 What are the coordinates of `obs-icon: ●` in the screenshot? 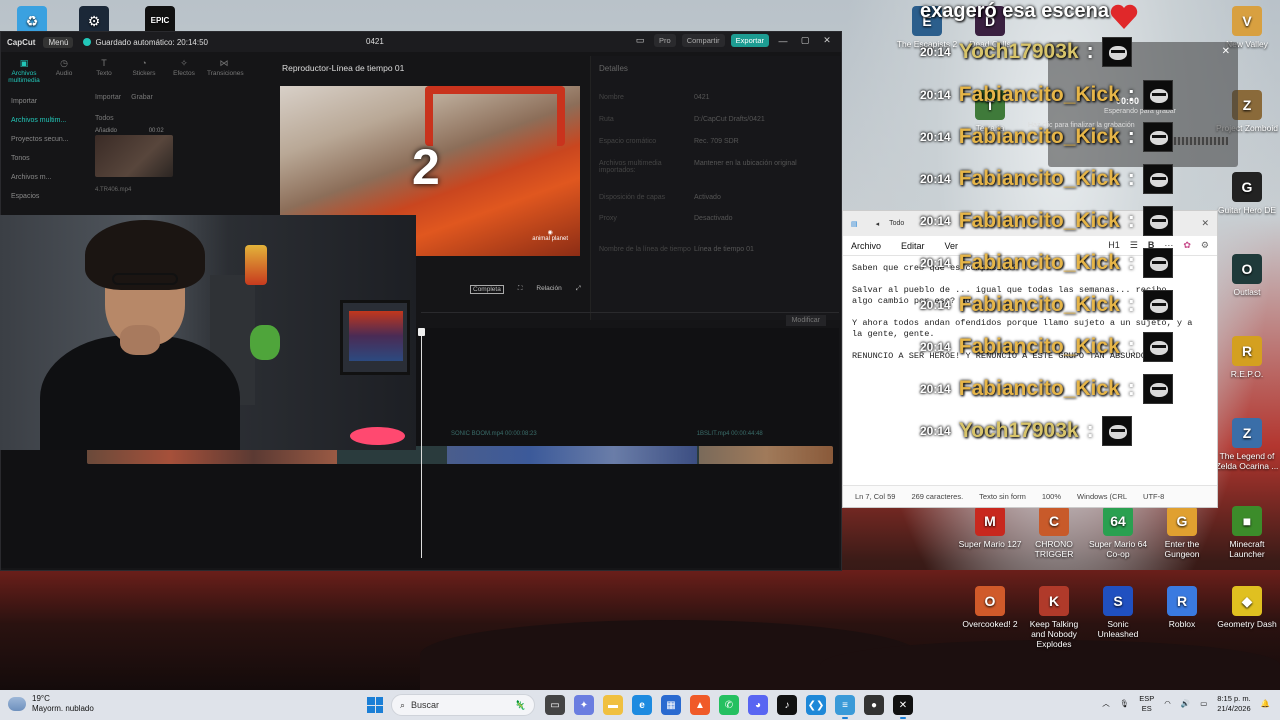 It's located at (874, 705).